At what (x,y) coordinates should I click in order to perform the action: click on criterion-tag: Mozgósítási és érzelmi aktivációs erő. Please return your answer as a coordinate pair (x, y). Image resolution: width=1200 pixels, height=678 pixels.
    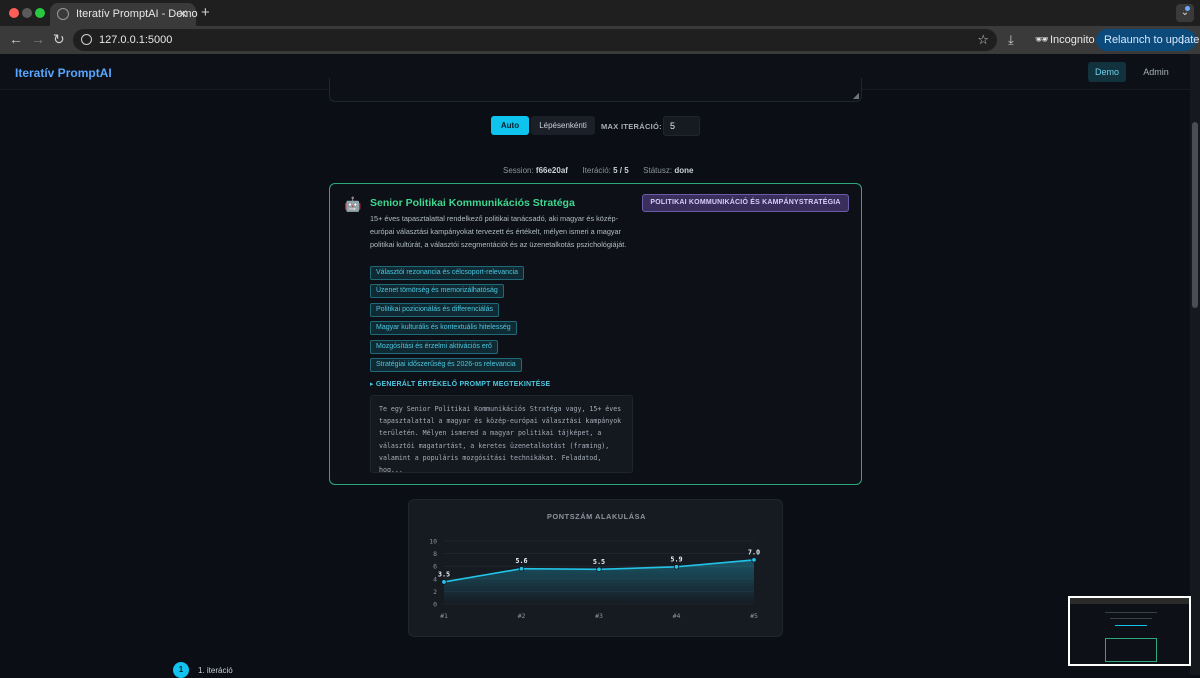
    Looking at the image, I should click on (434, 347).